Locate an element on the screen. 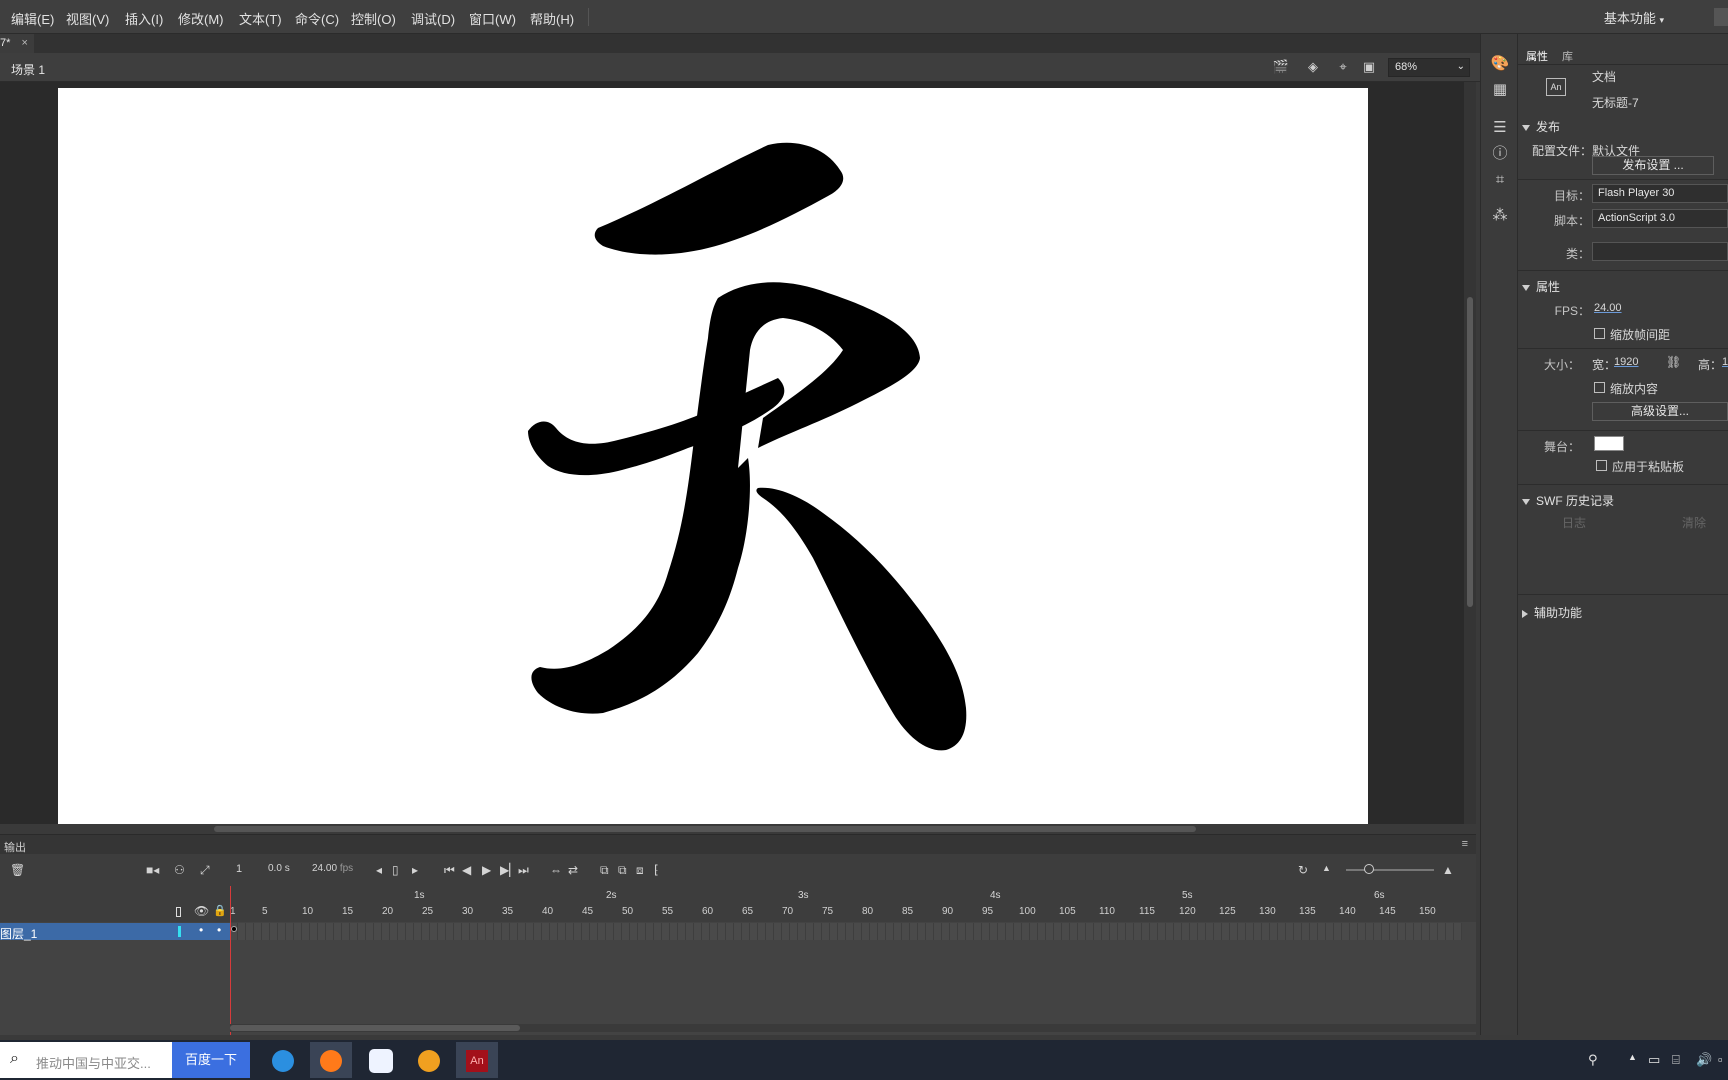 This screenshot has height=1080, width=1728. menu-help: 帮助(H) is located at coordinates (552, 18).